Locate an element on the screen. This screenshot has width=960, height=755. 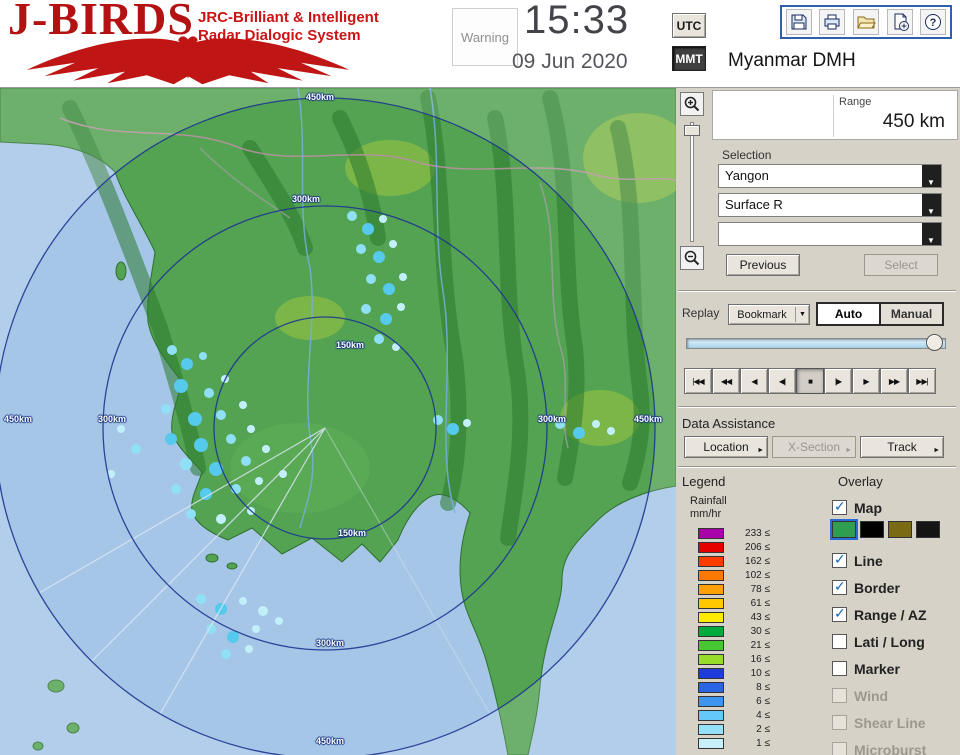
previous-button: Previous is located at coordinates (763, 265).